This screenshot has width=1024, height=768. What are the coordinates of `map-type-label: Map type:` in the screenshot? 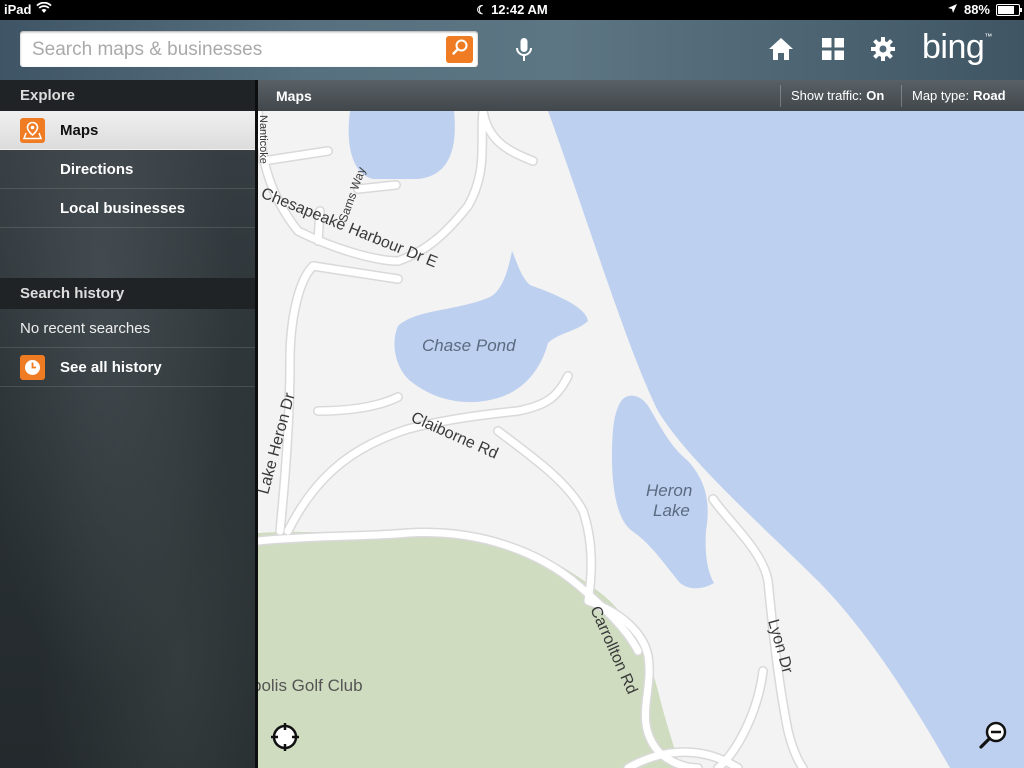 It's located at (941, 95).